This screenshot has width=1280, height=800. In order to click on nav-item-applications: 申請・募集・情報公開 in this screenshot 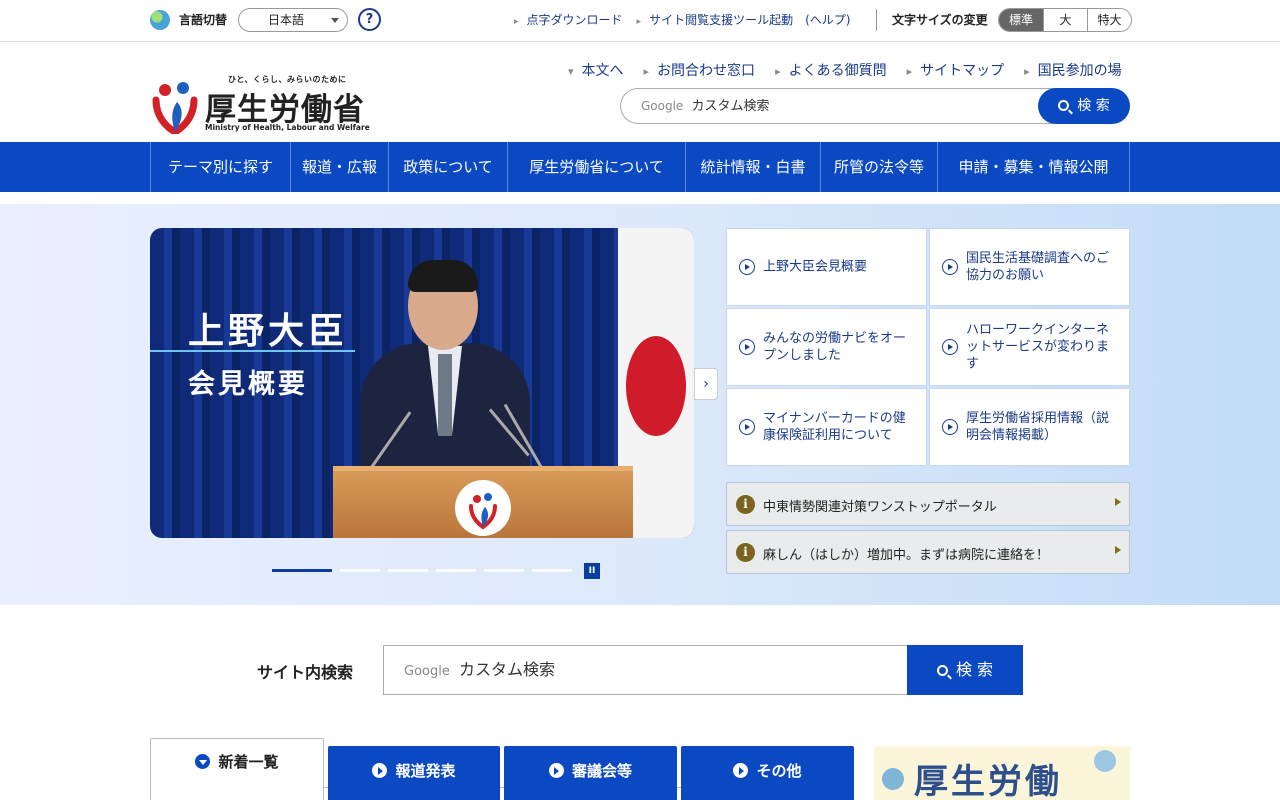, I will do `click(1034, 167)`.